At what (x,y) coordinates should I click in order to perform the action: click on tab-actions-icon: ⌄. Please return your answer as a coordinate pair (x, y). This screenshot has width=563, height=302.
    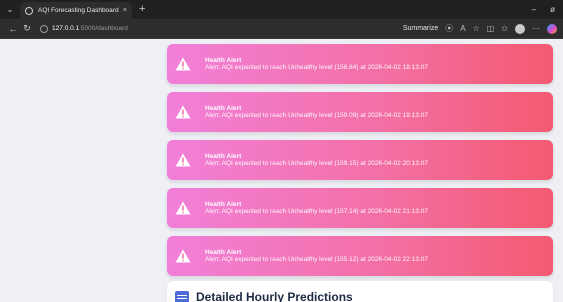
    Looking at the image, I should click on (10, 9).